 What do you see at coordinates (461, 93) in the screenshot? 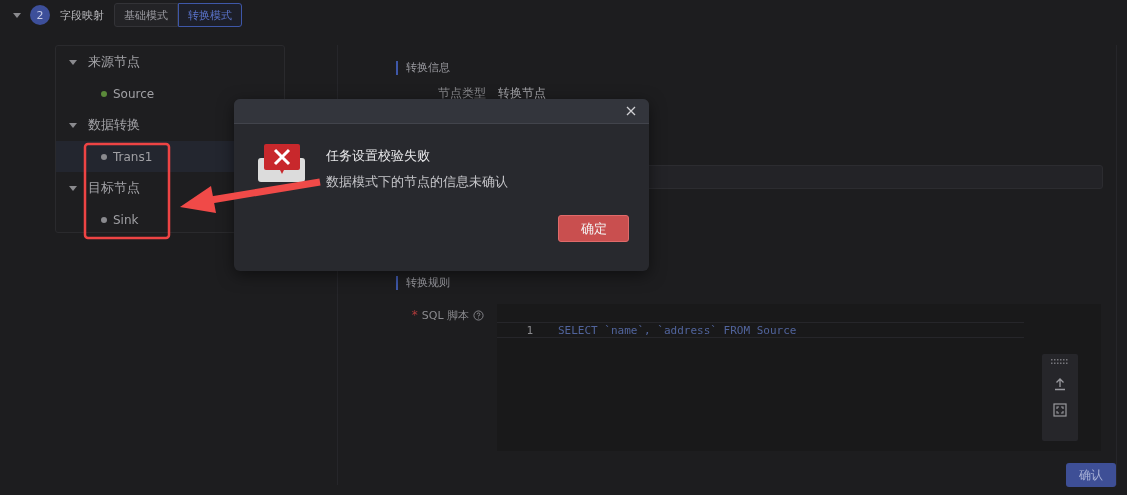
I see `field-label: 节点类型` at bounding box center [461, 93].